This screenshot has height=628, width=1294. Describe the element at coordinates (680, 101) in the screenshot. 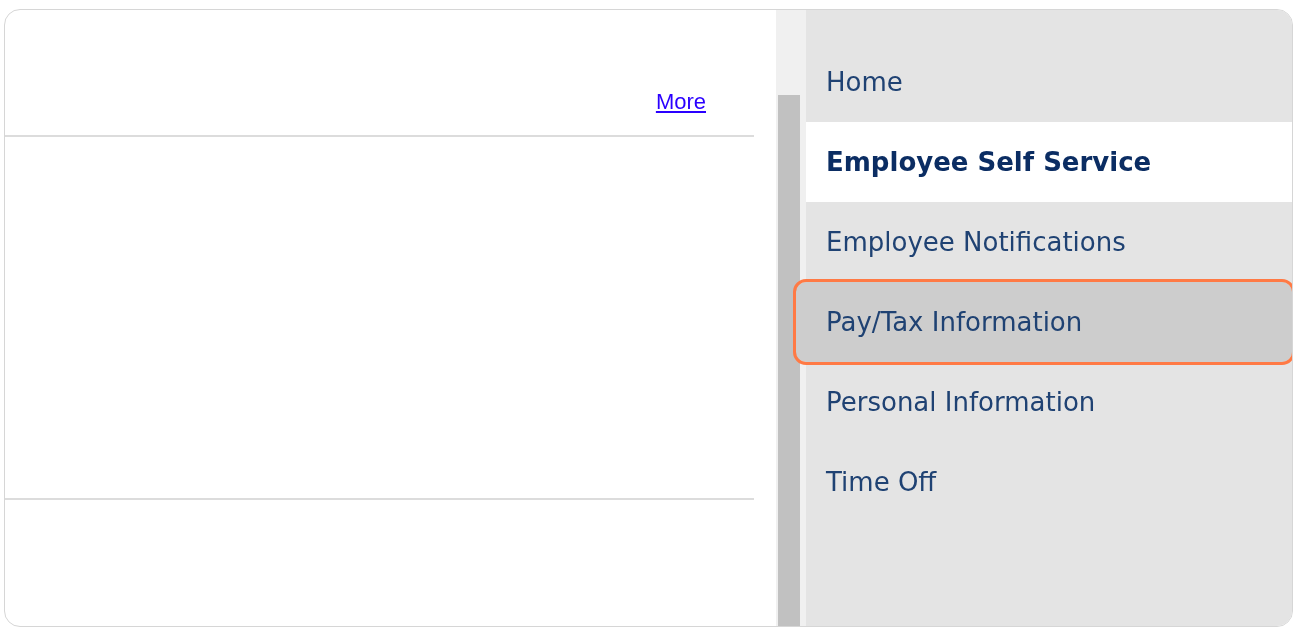

I see `more-link: More` at that location.